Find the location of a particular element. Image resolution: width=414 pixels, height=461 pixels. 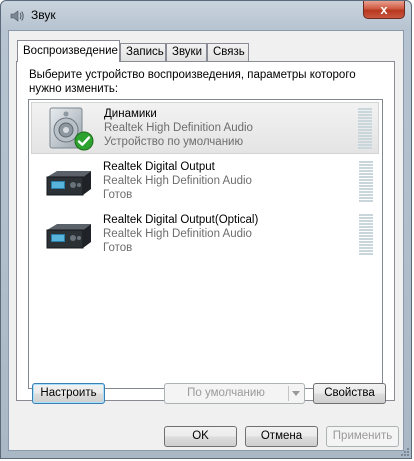

set-default-button: По умолчанию is located at coordinates (234, 393).